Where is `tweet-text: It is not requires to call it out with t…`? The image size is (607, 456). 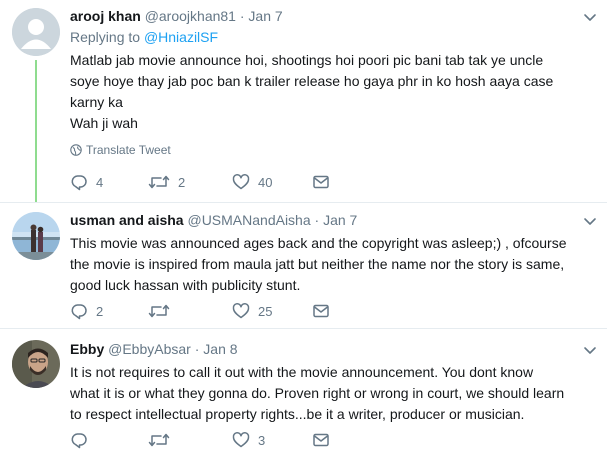 tweet-text: It is not requires to call it out with t… is located at coordinates (330, 393).